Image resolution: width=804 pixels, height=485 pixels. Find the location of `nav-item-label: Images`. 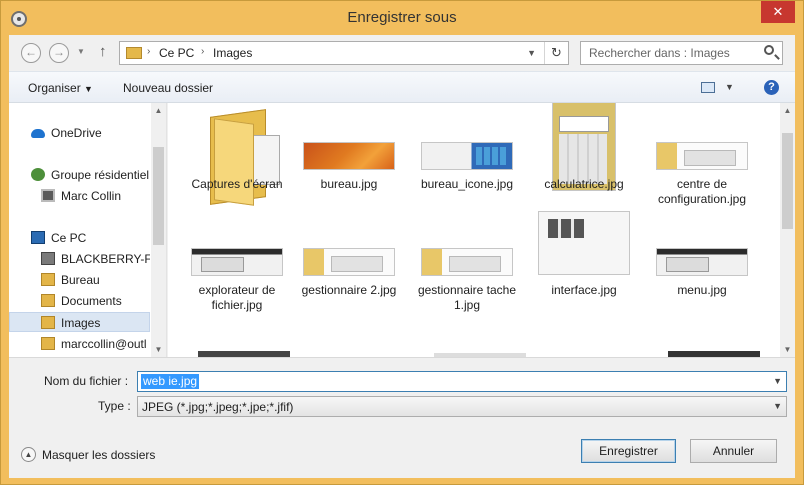

nav-item-label: Images is located at coordinates (81, 323).